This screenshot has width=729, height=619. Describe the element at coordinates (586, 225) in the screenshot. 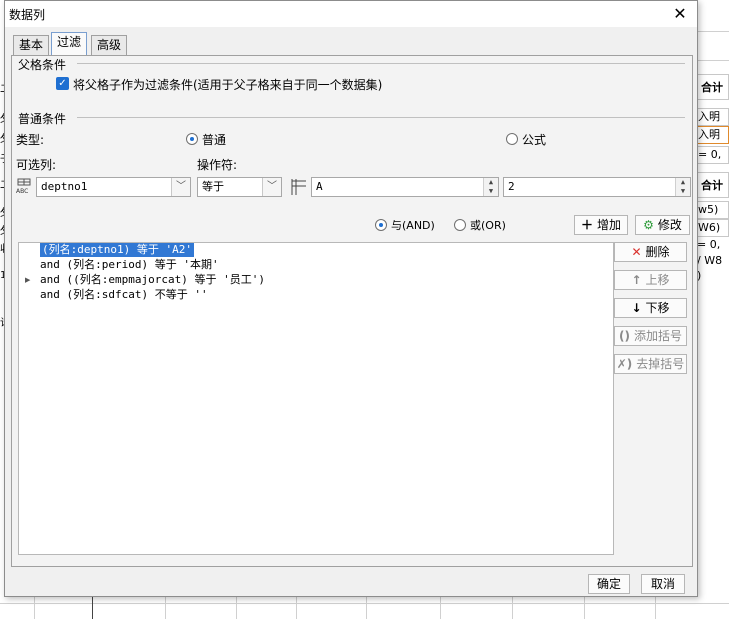

I see `plus-icon: ＋` at that location.